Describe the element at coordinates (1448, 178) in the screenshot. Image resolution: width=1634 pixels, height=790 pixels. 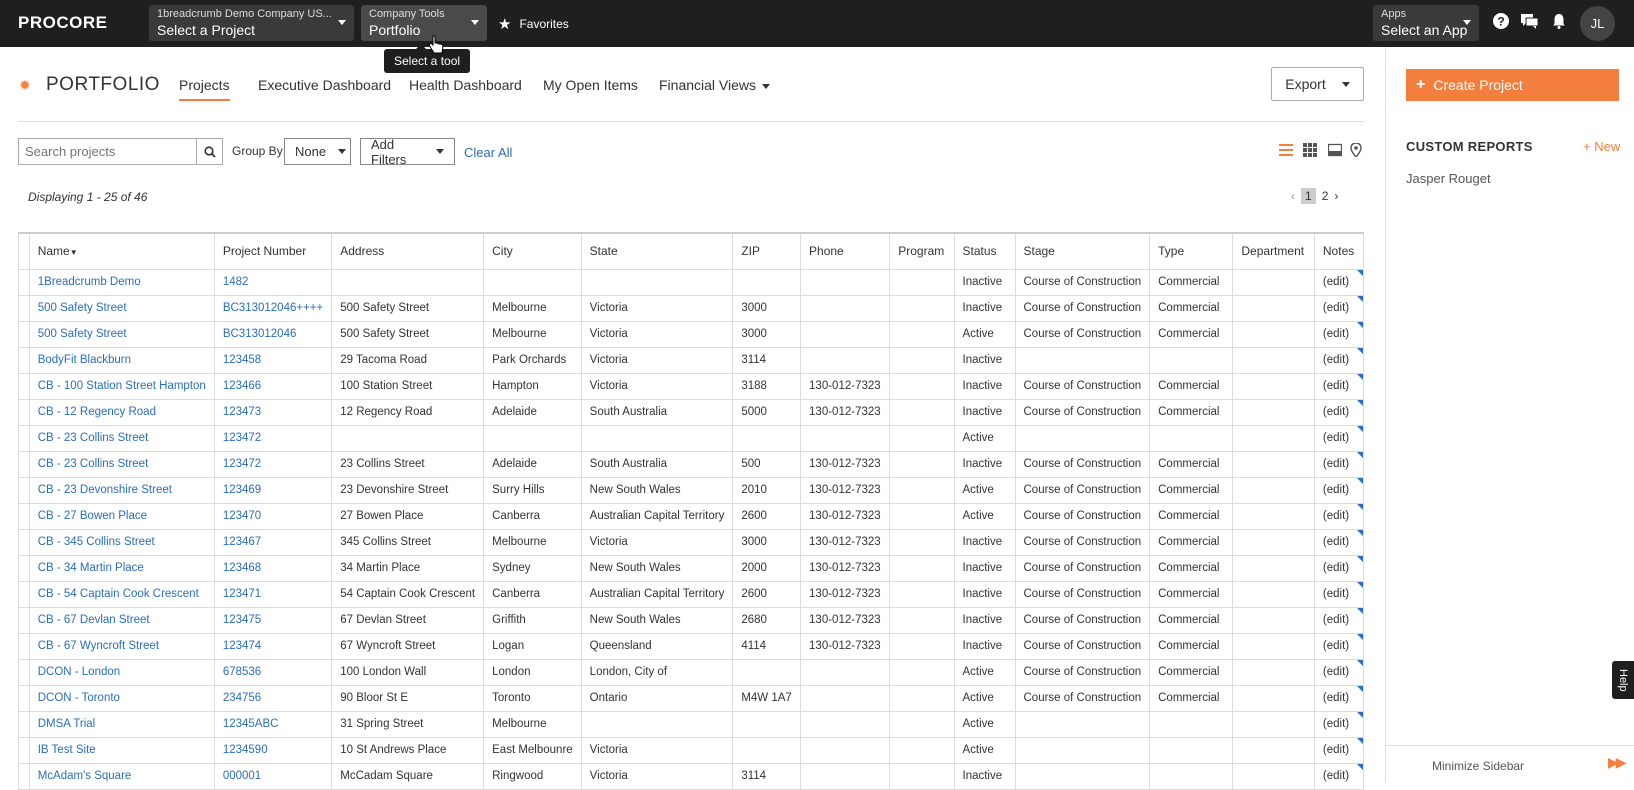
I see `custom-report-item: Jasper Rouget` at that location.